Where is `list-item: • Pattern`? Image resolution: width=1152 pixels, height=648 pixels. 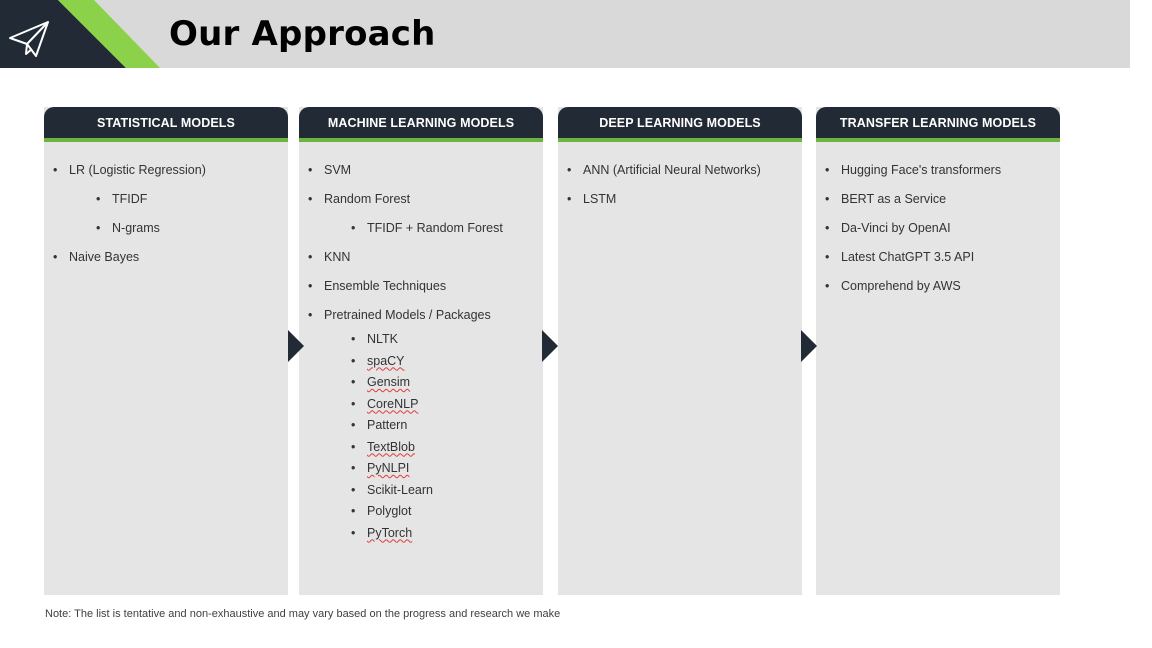 list-item: • Pattern is located at coordinates (379, 425).